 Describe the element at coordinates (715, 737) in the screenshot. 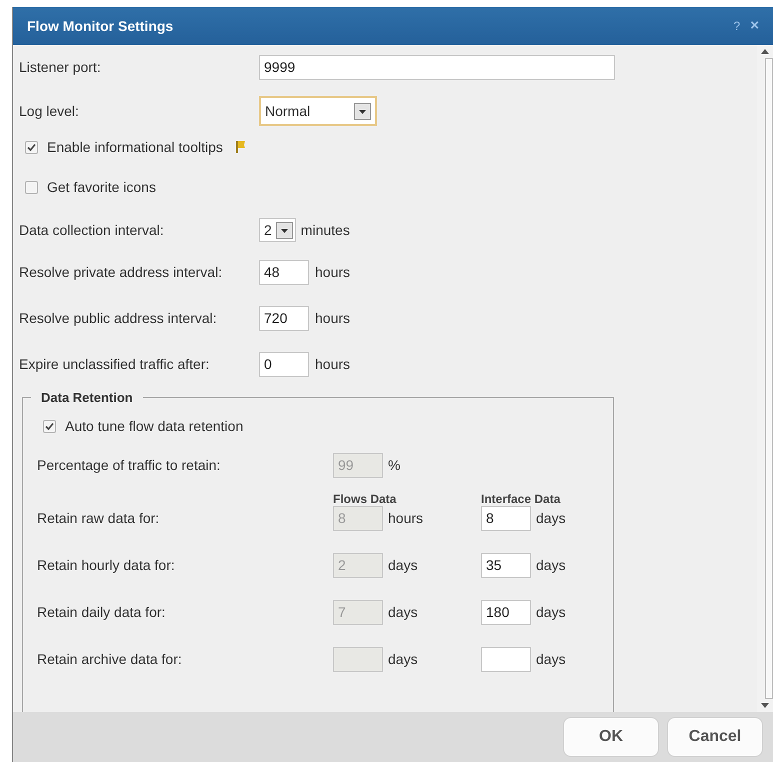

I see `cancel-button: Cancel` at that location.